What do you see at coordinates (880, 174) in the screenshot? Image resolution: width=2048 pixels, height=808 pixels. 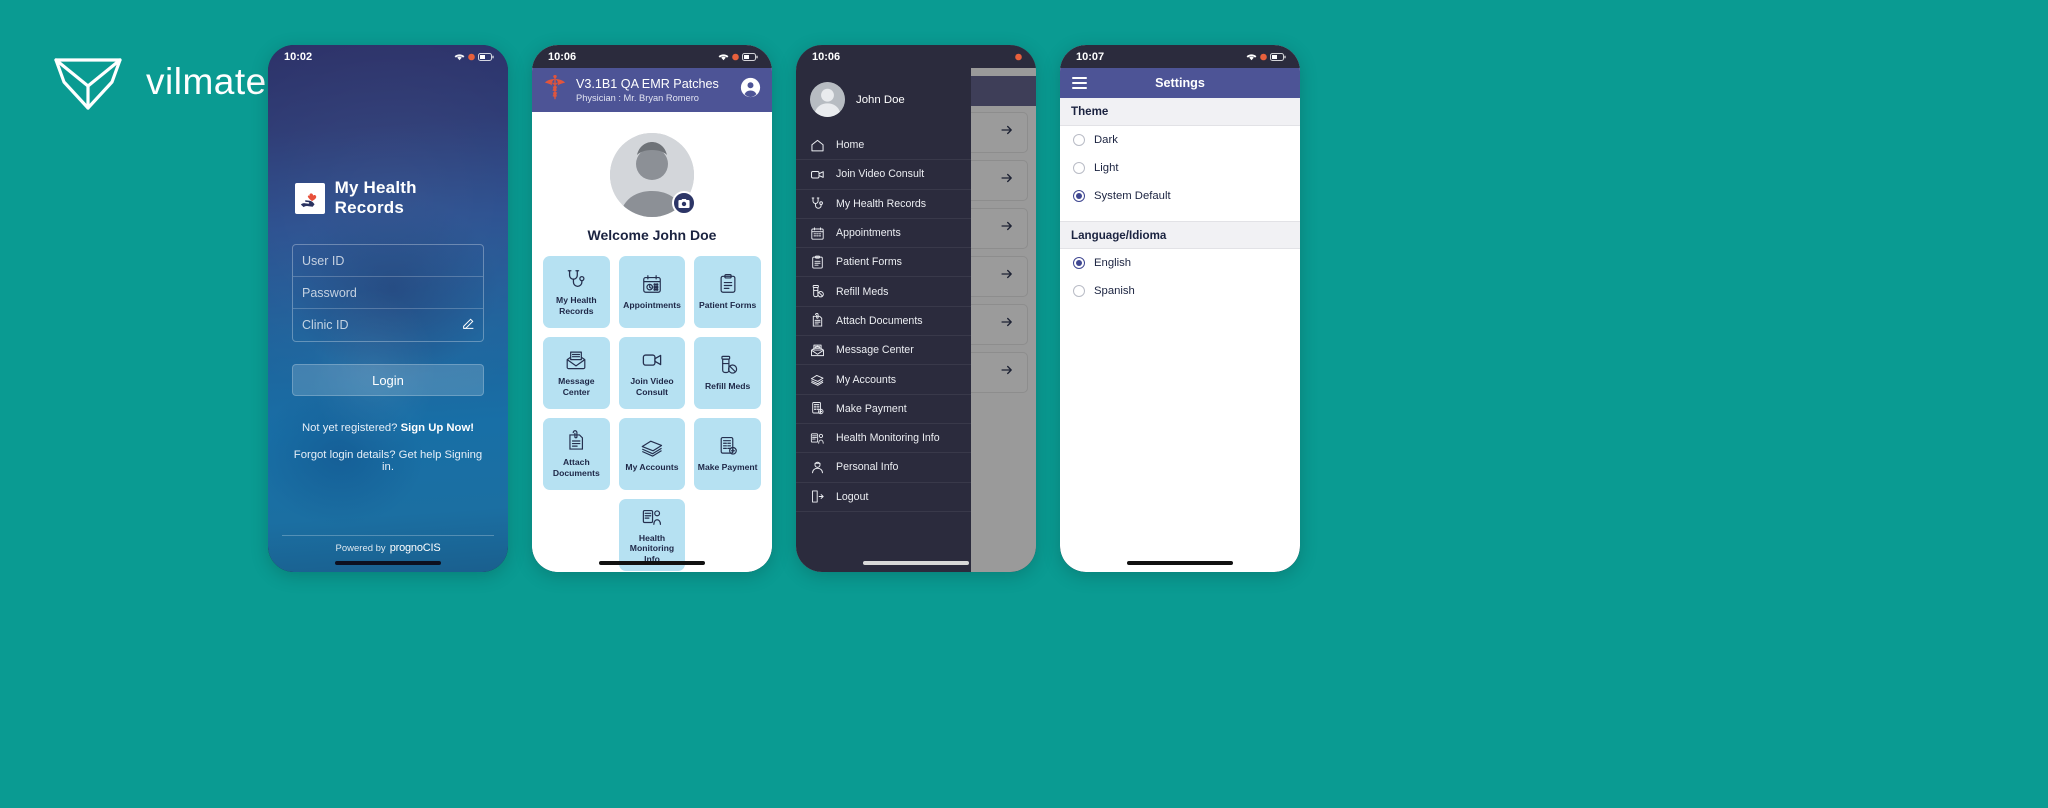 I see `drawer-item-label: Join Video Consult` at bounding box center [880, 174].